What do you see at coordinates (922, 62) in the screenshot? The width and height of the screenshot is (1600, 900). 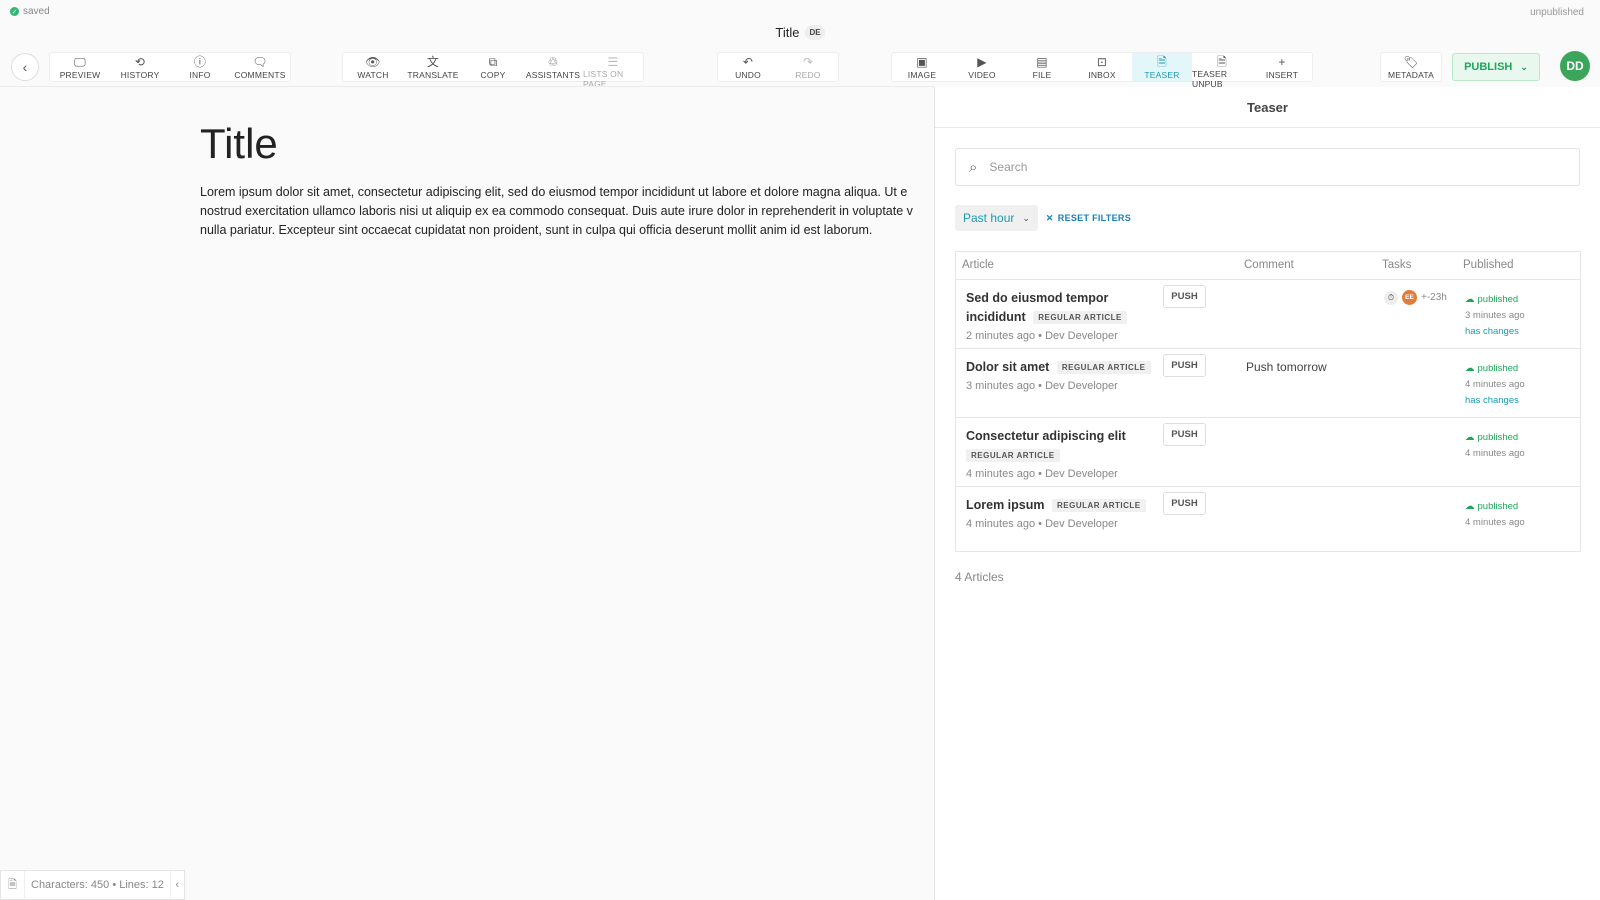 I see `image-icon: ▣` at bounding box center [922, 62].